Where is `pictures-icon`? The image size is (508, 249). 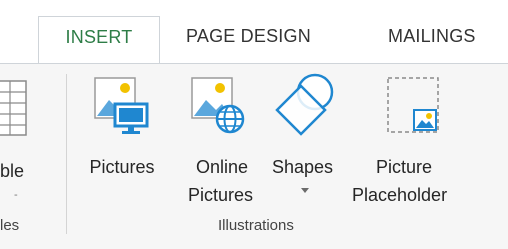
pictures-icon is located at coordinates (121, 105).